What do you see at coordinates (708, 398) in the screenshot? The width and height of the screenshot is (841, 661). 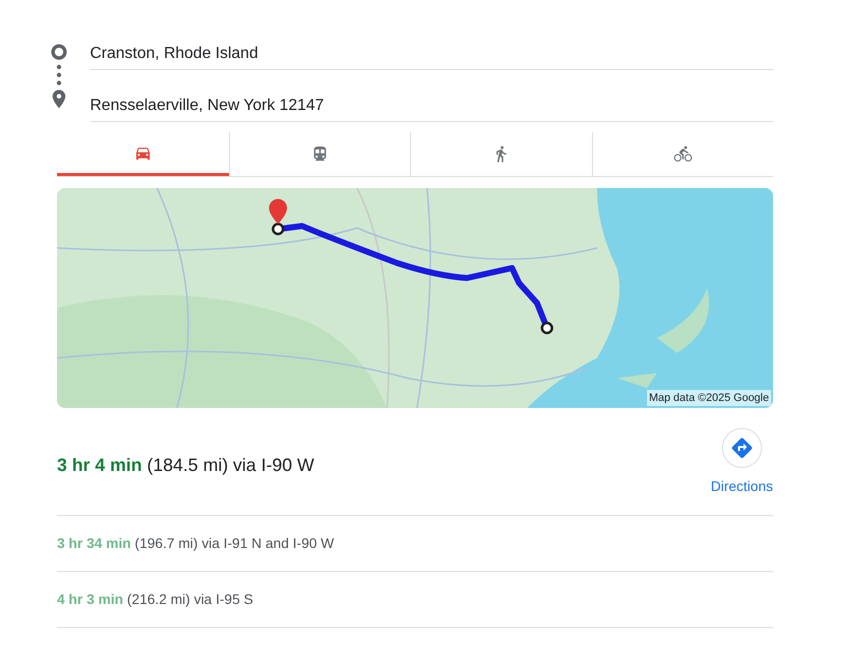 I see `map-attribution: Map data ©2025 Google` at bounding box center [708, 398].